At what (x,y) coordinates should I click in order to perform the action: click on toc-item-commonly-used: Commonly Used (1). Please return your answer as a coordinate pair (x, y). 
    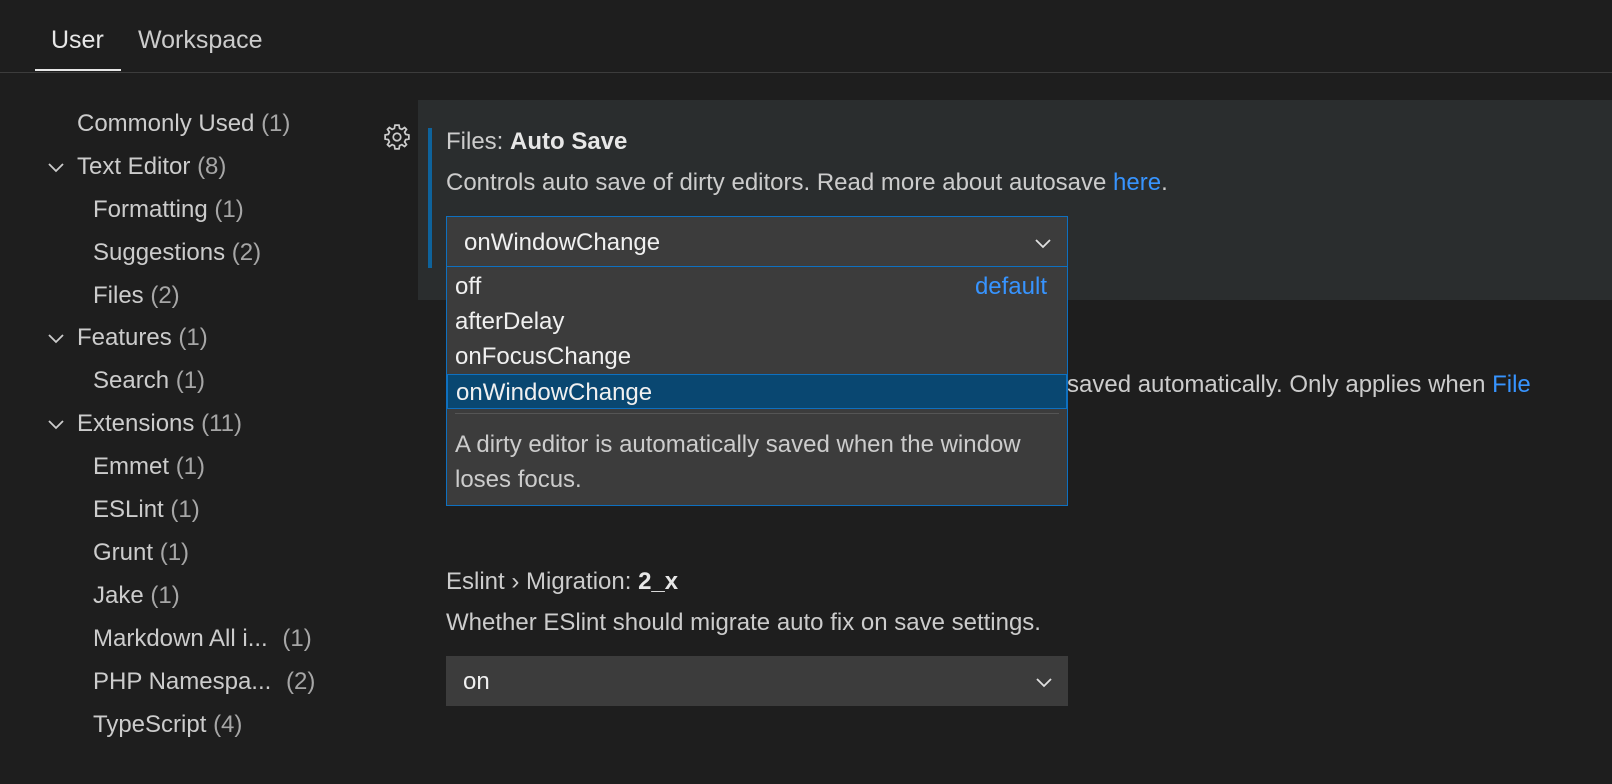
    Looking at the image, I should click on (183, 124).